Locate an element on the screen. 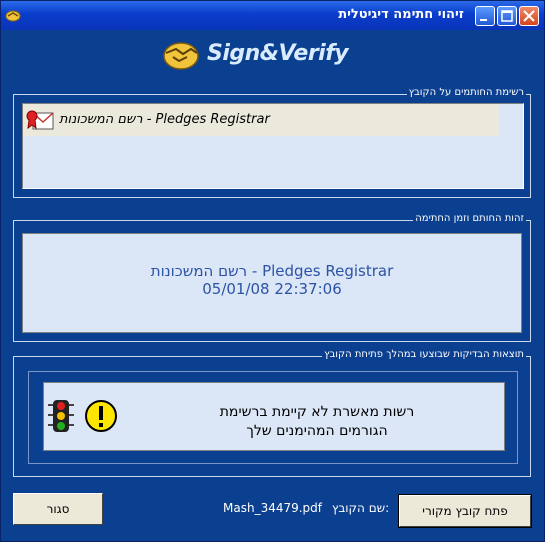  result-line-2: הגורמים המהימנים שלך is located at coordinates (317, 431).